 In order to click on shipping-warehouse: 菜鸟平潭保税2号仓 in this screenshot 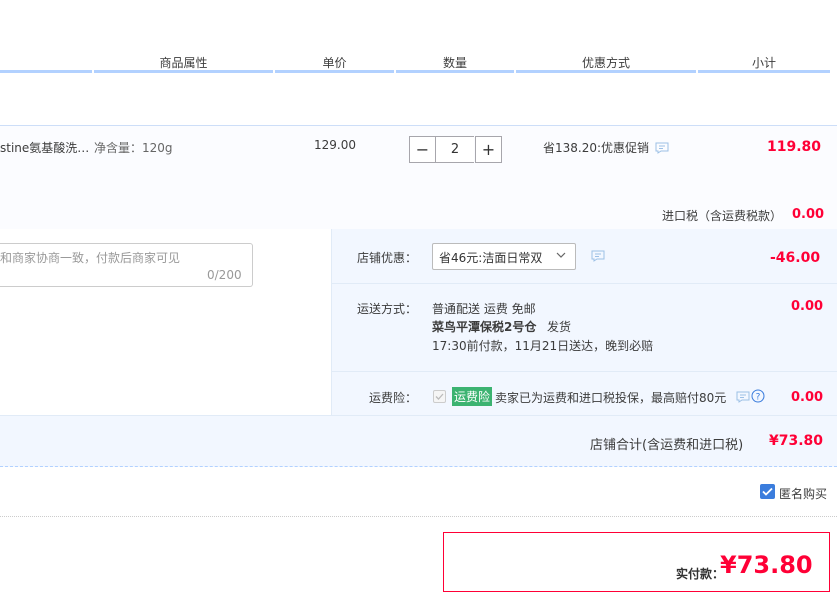, I will do `click(484, 327)`.